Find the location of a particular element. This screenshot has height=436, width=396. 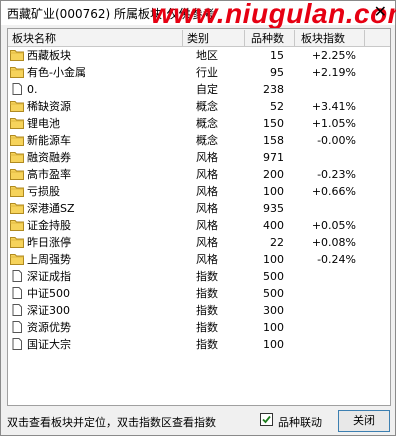

sector-name: 亏损股 is located at coordinates (43, 191).